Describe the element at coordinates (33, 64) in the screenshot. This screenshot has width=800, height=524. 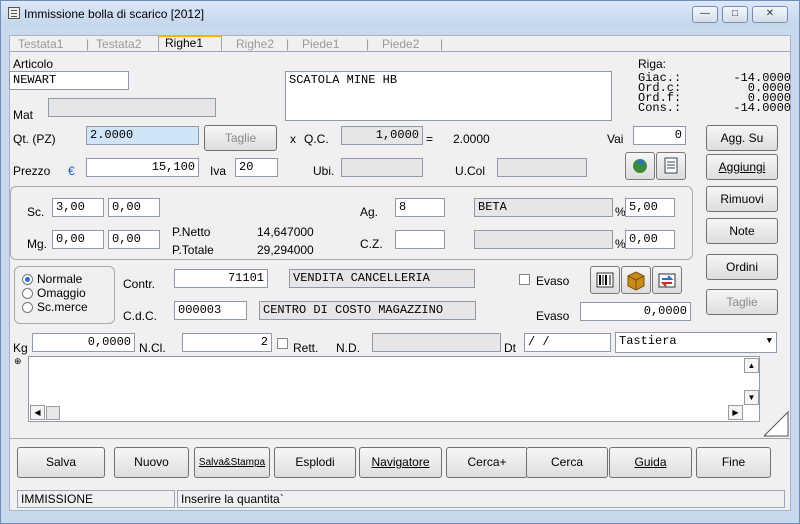
I see `articolo-label: Articolo` at that location.